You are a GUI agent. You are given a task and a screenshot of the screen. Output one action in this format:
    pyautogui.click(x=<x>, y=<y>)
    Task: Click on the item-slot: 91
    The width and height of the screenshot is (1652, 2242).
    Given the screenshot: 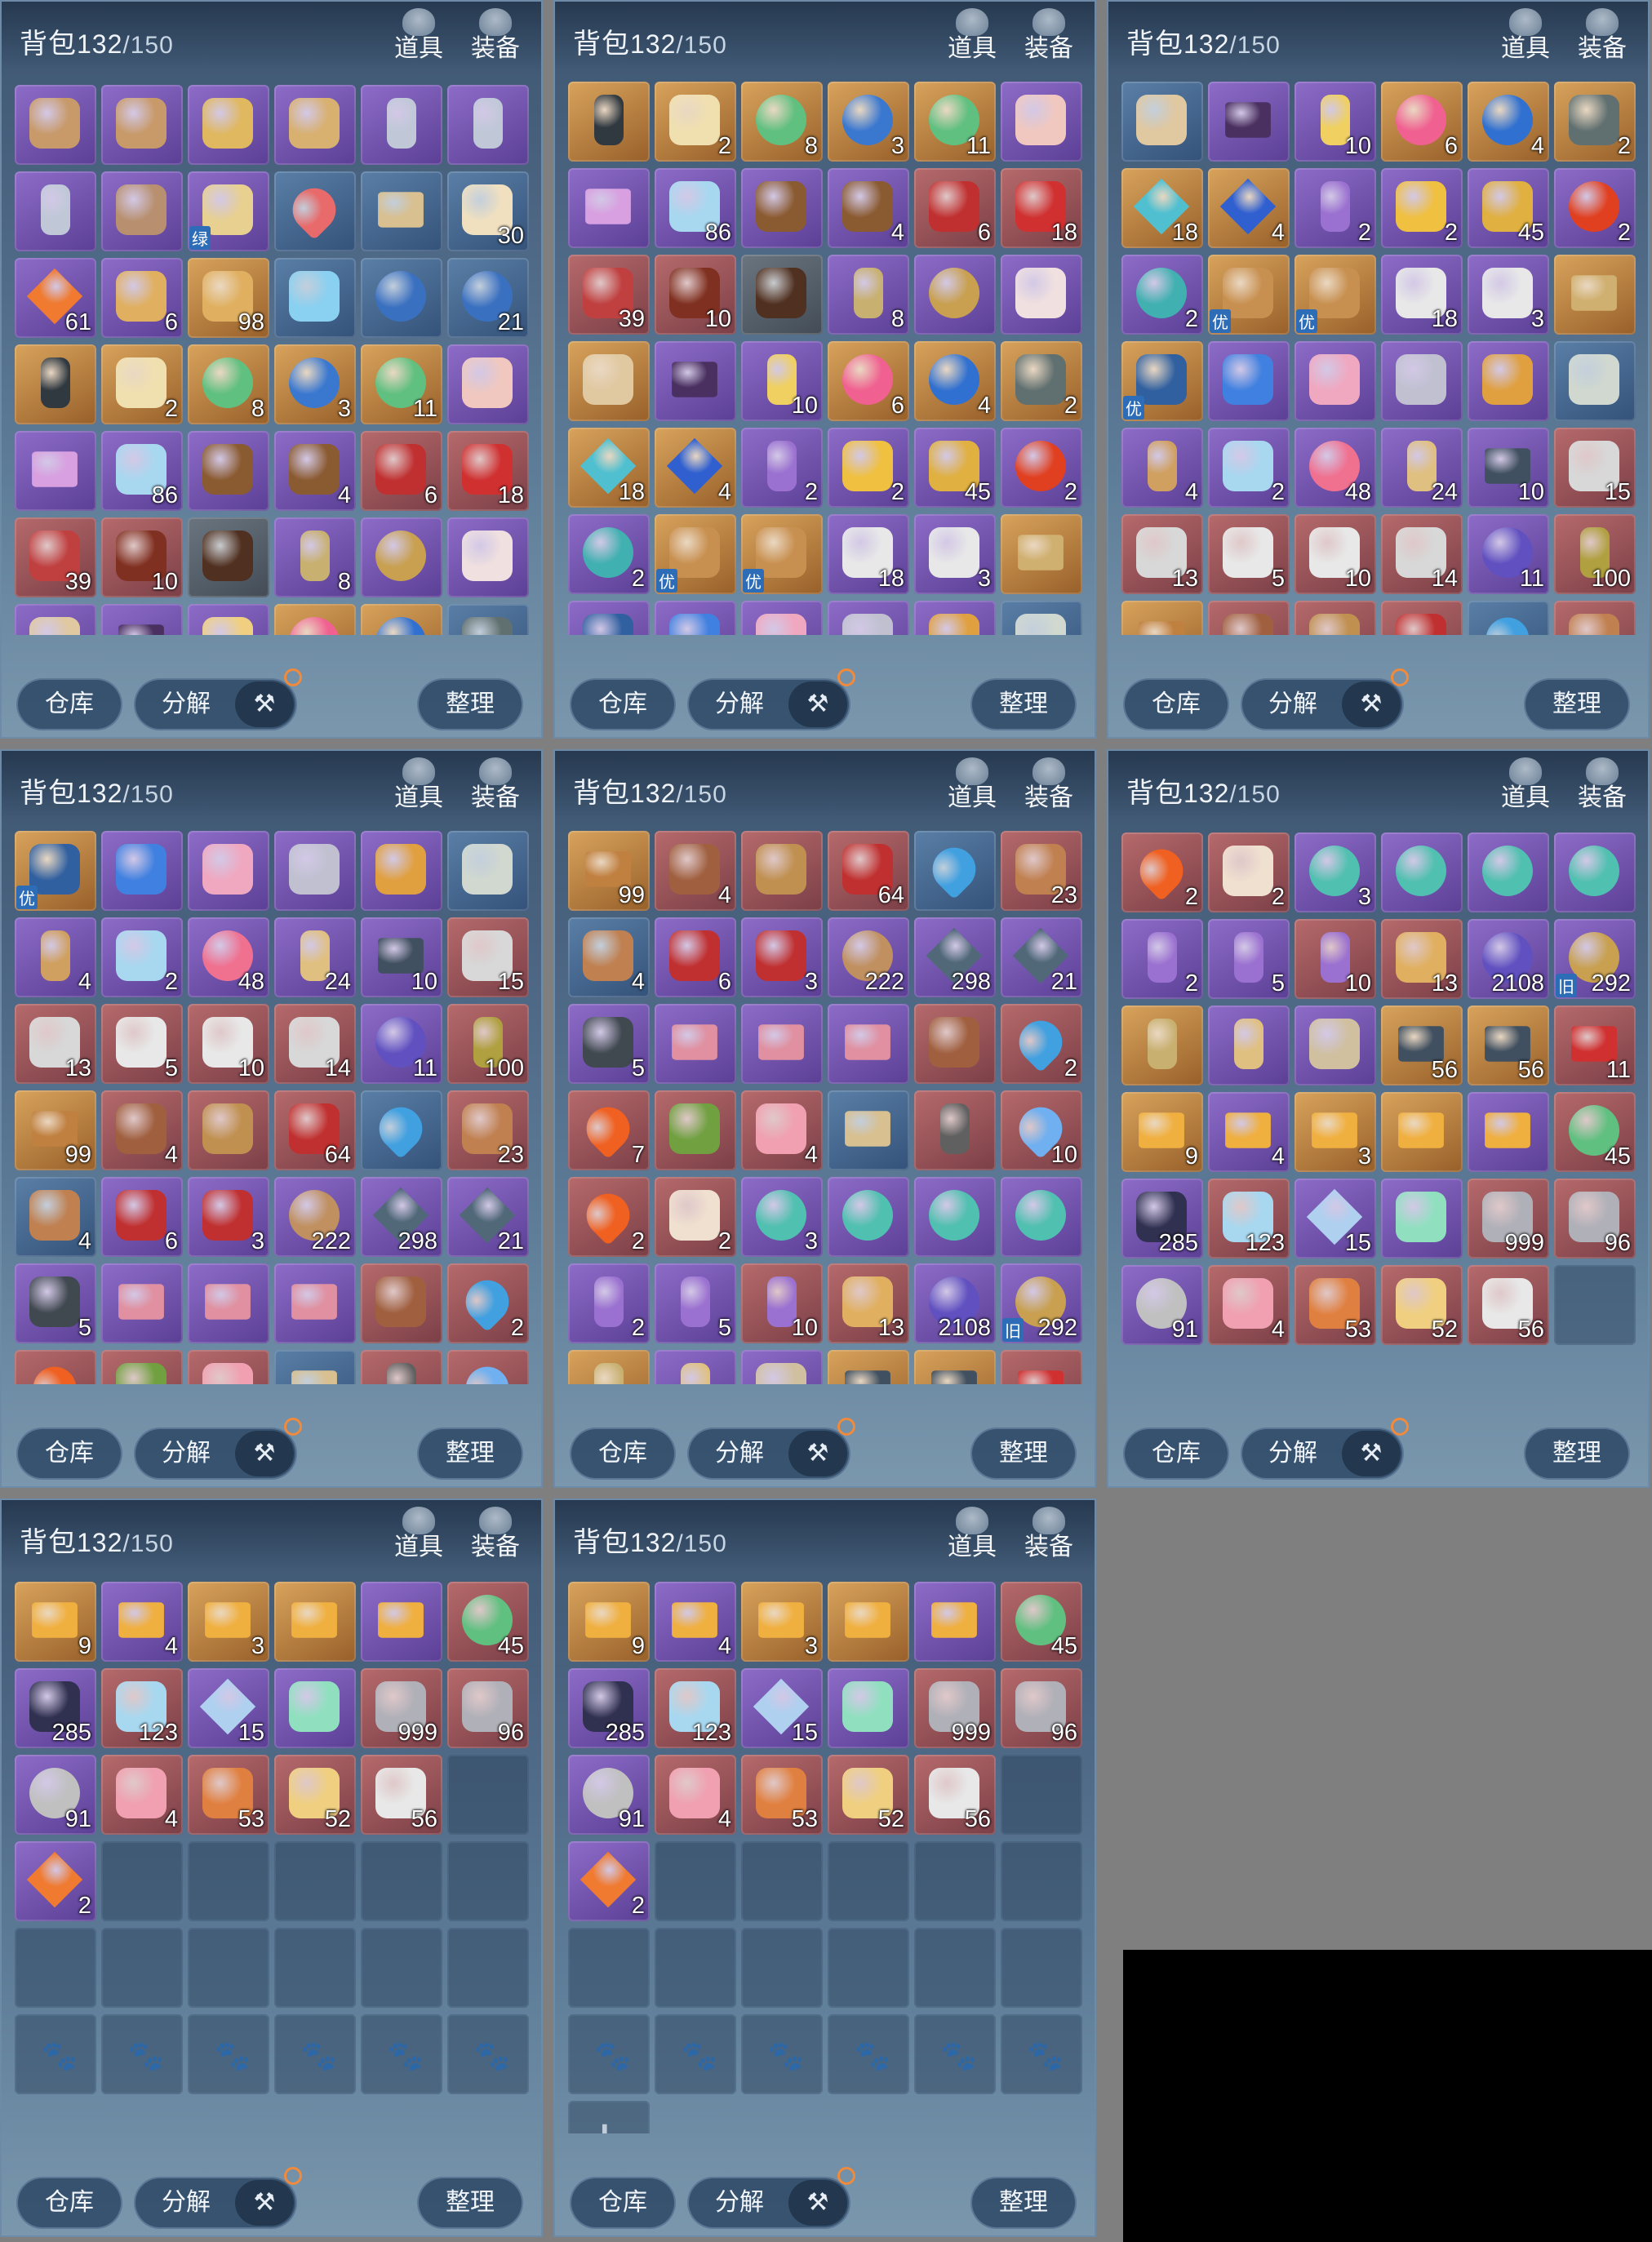 What is the action you would take?
    pyautogui.click(x=55, y=1795)
    